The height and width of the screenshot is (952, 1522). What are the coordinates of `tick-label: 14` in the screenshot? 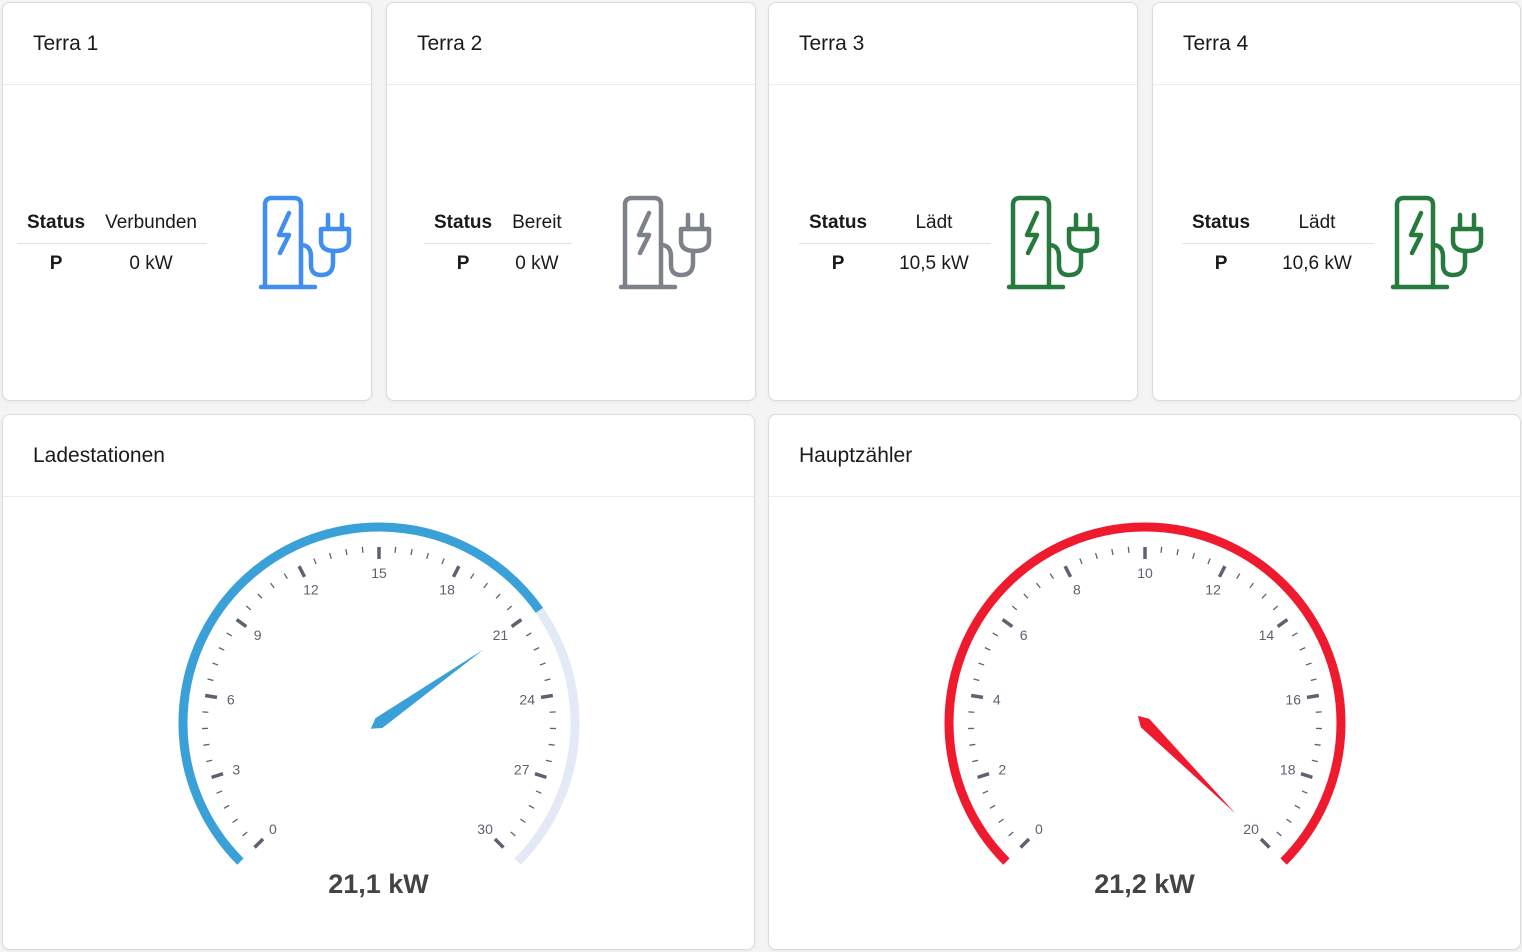 It's located at (1267, 635).